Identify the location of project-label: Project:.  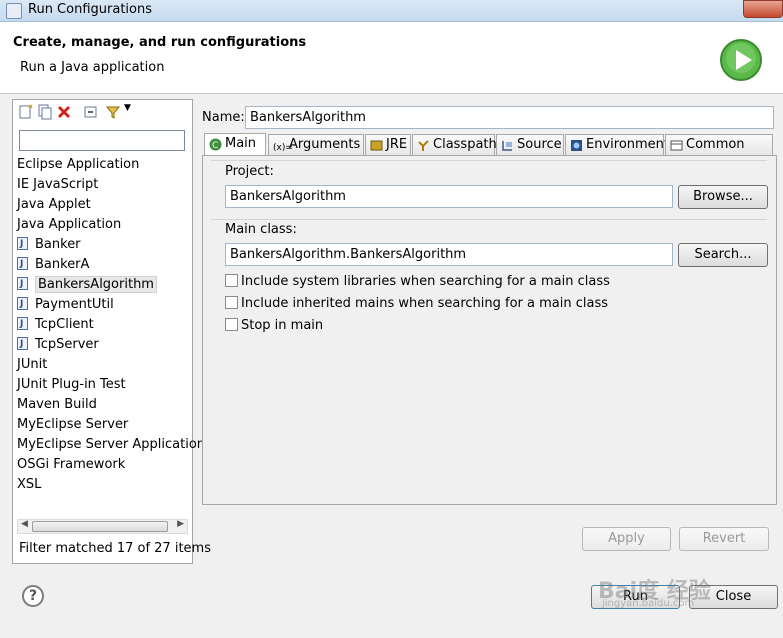
(249, 171).